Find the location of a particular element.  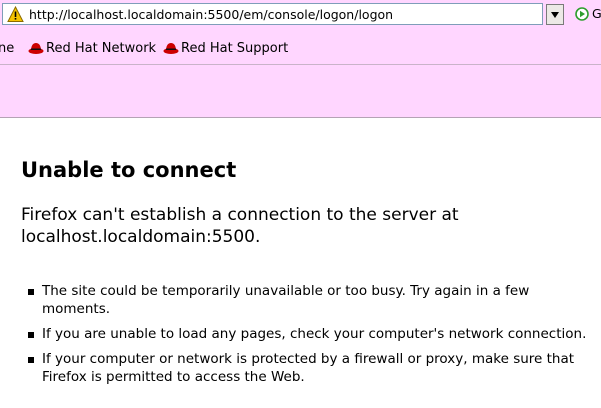

go-arrow-icon is located at coordinates (582, 14).